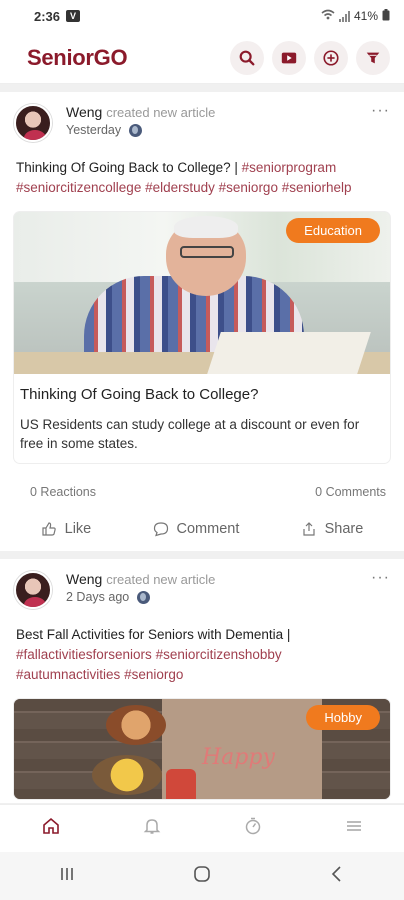 The height and width of the screenshot is (900, 404). I want to click on post-header: Weng created new article 2 Days ago ···, so click(202, 584).